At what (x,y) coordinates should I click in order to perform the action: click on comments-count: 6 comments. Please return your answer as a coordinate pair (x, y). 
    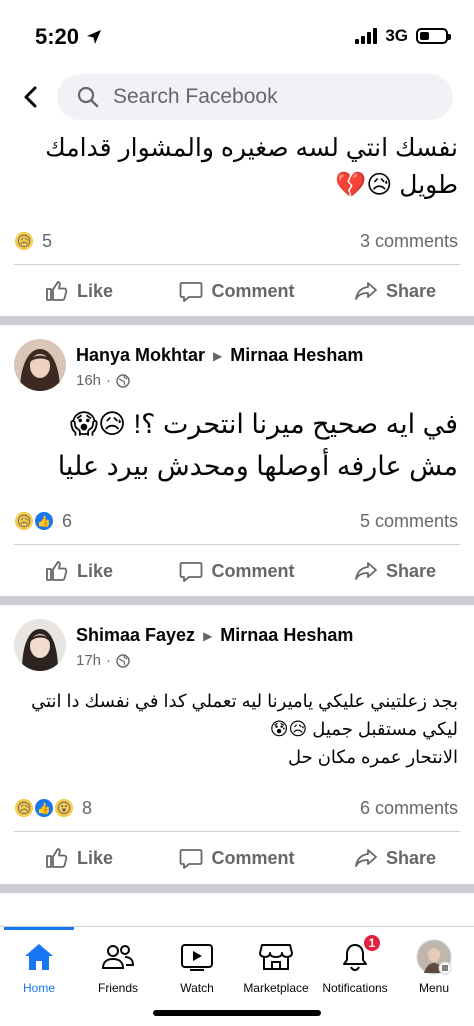
    Looking at the image, I should click on (409, 808).